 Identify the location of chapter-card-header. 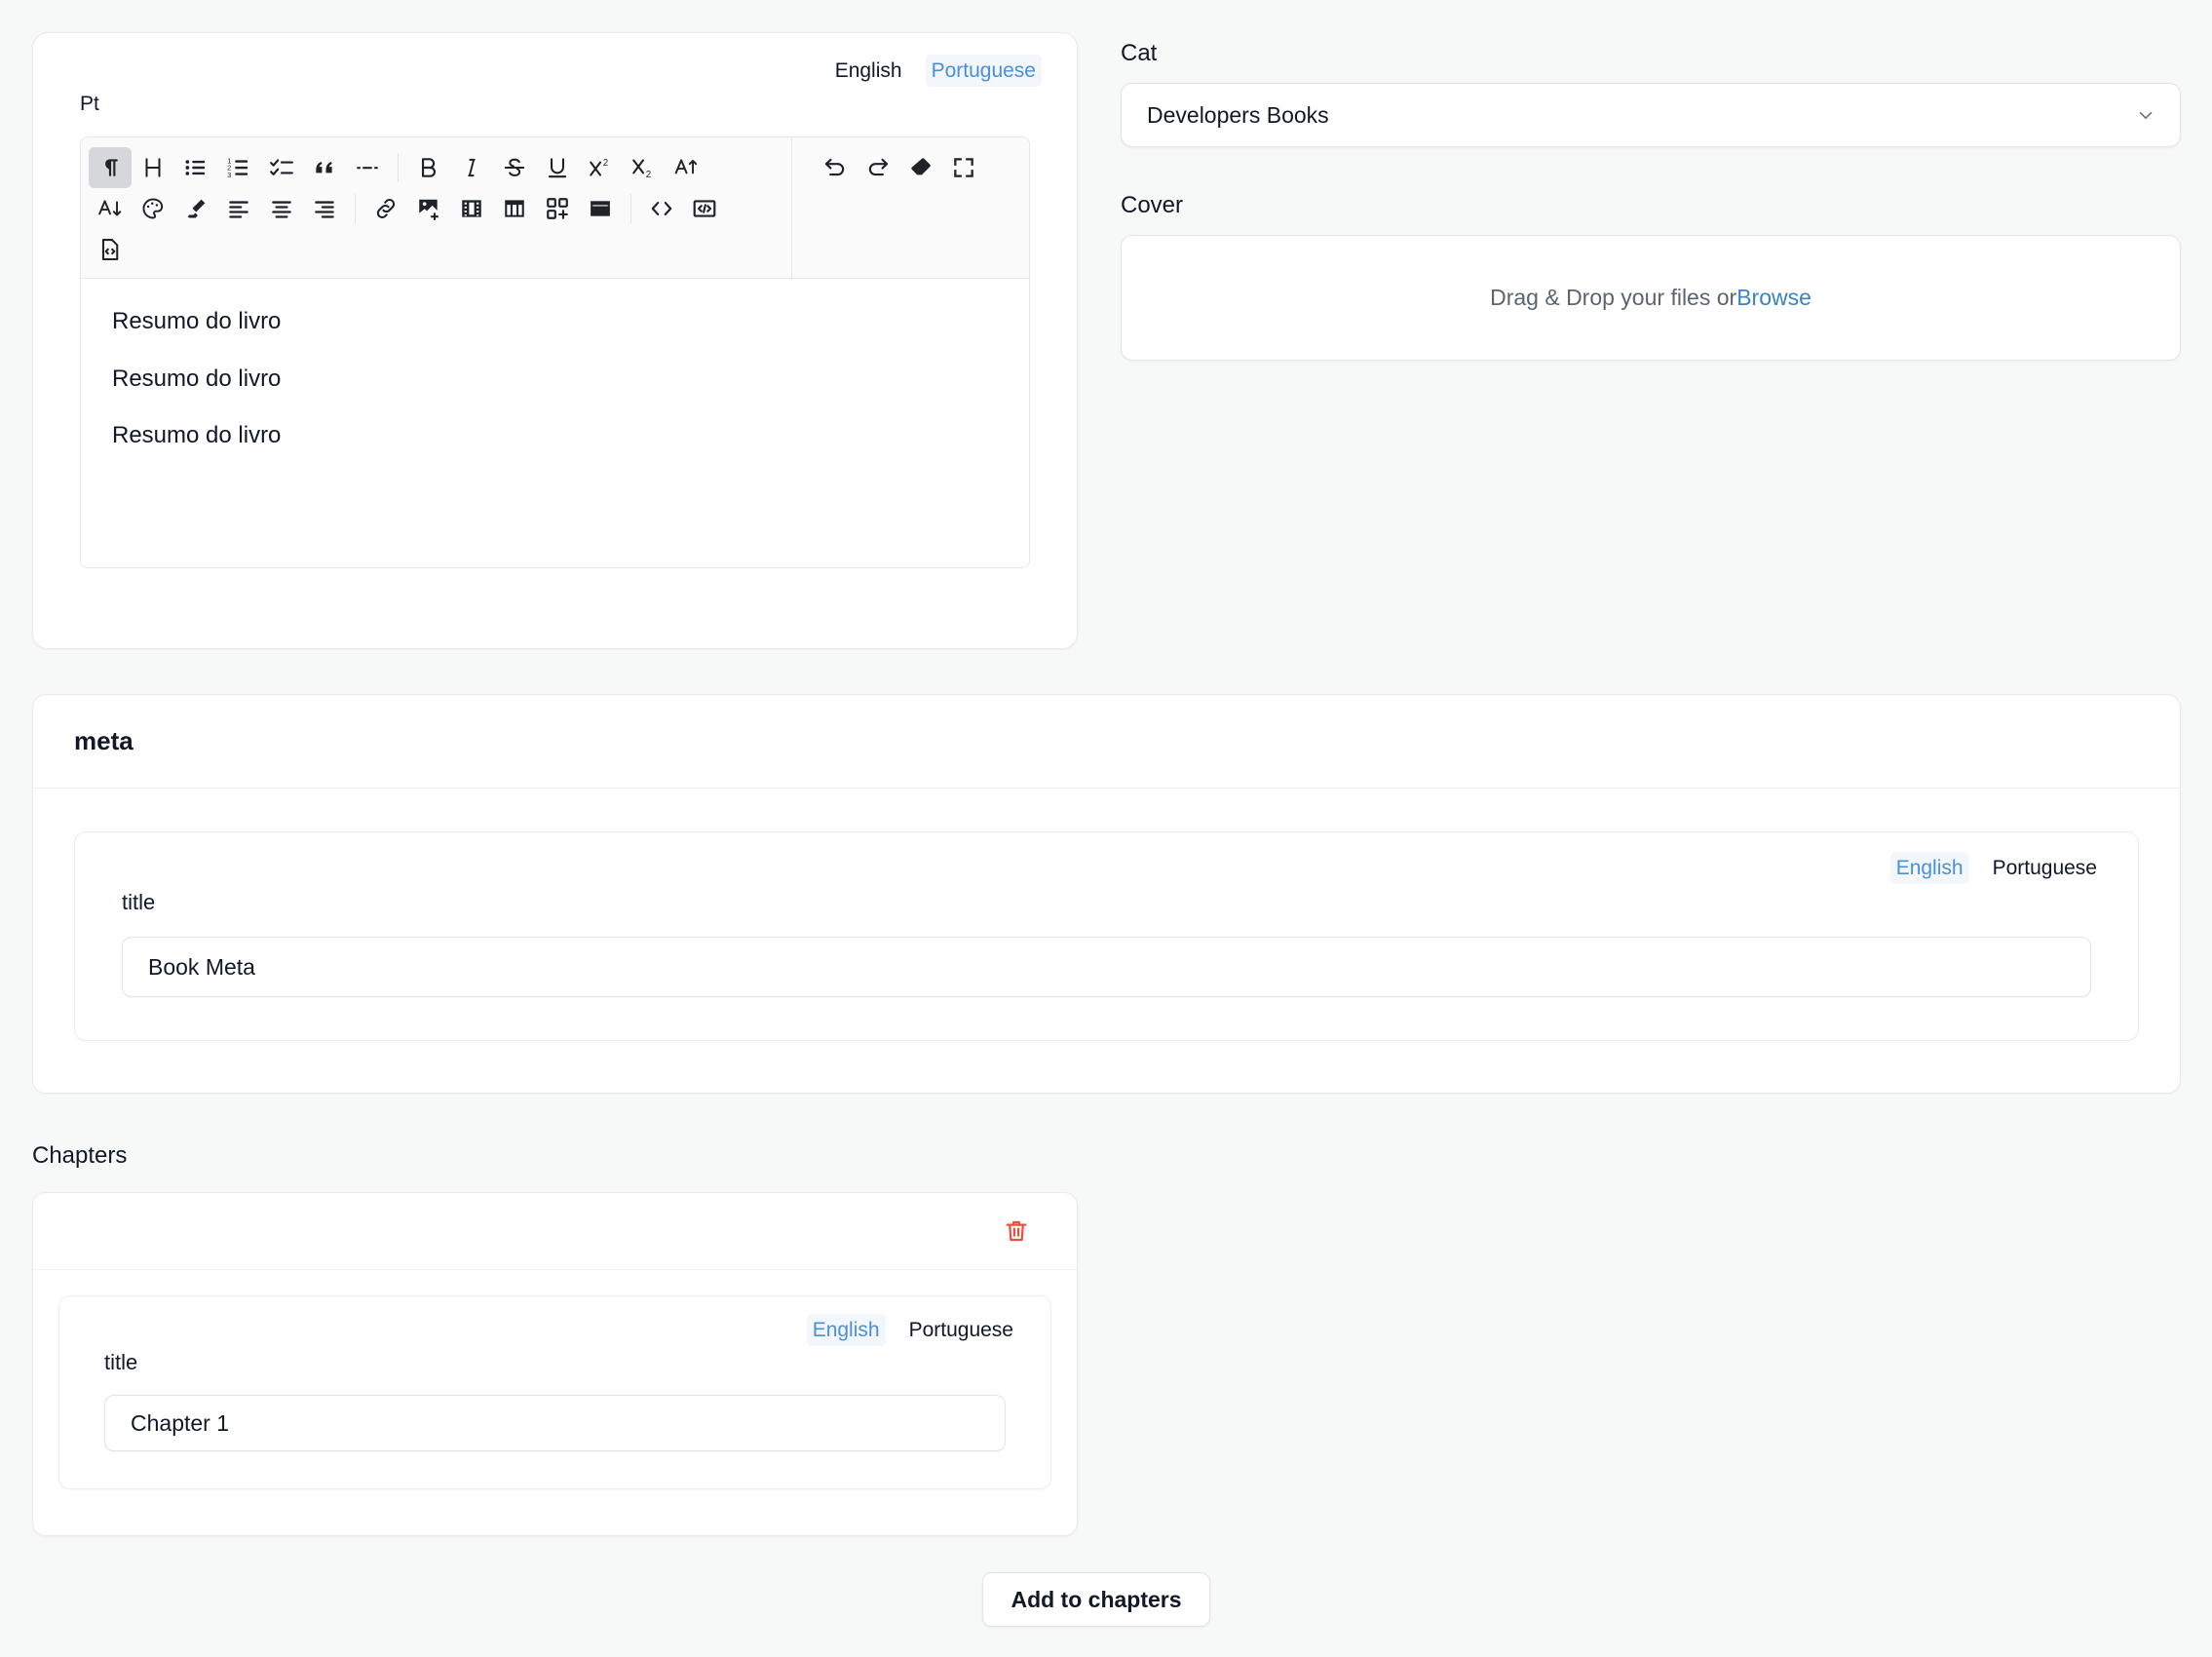
(555, 1231).